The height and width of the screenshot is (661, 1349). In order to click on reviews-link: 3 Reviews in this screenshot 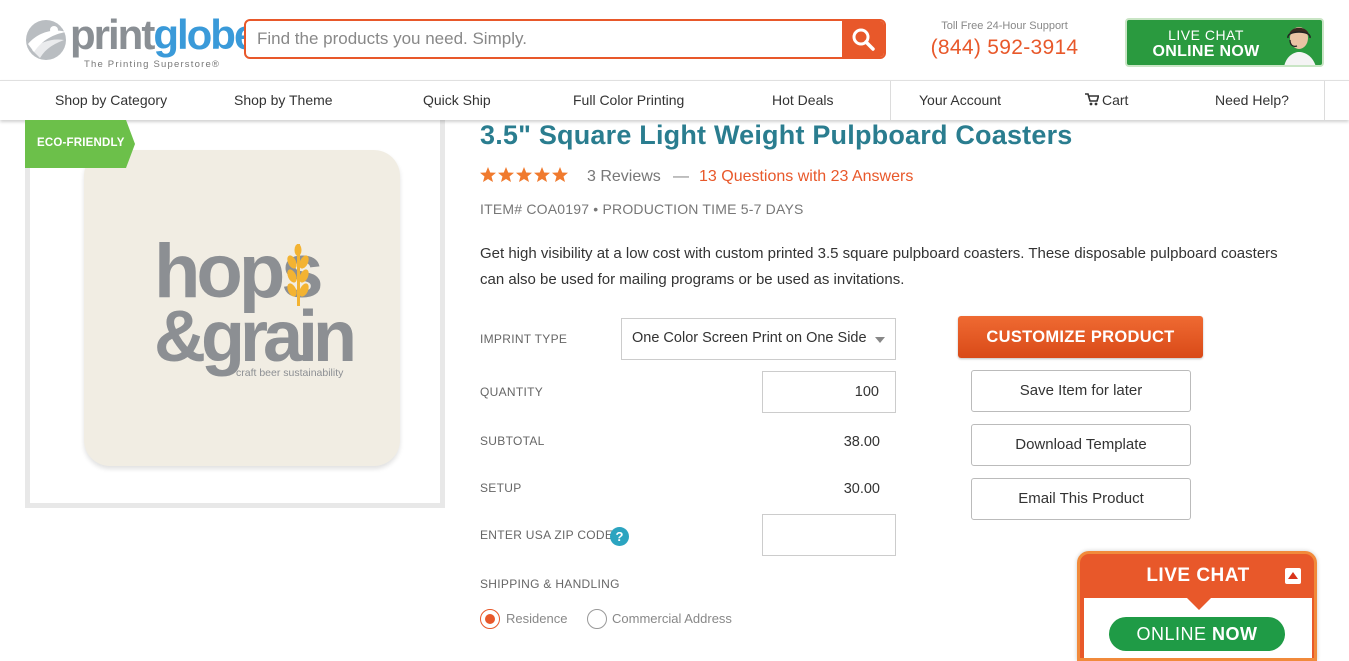, I will do `click(624, 177)`.